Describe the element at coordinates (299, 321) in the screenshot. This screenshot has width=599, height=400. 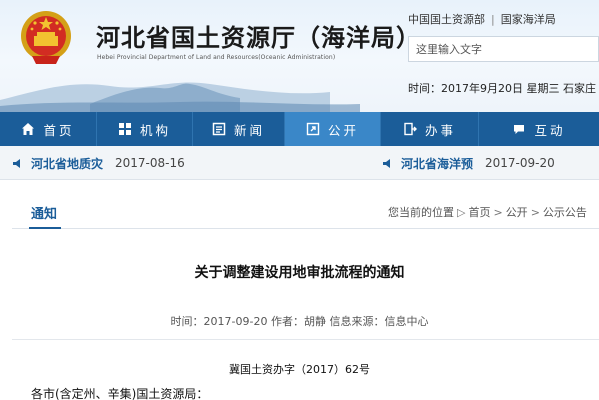
I see `article-meta: 时间：2017-09-20 作者：胡静 信息来源：信息中心` at that location.